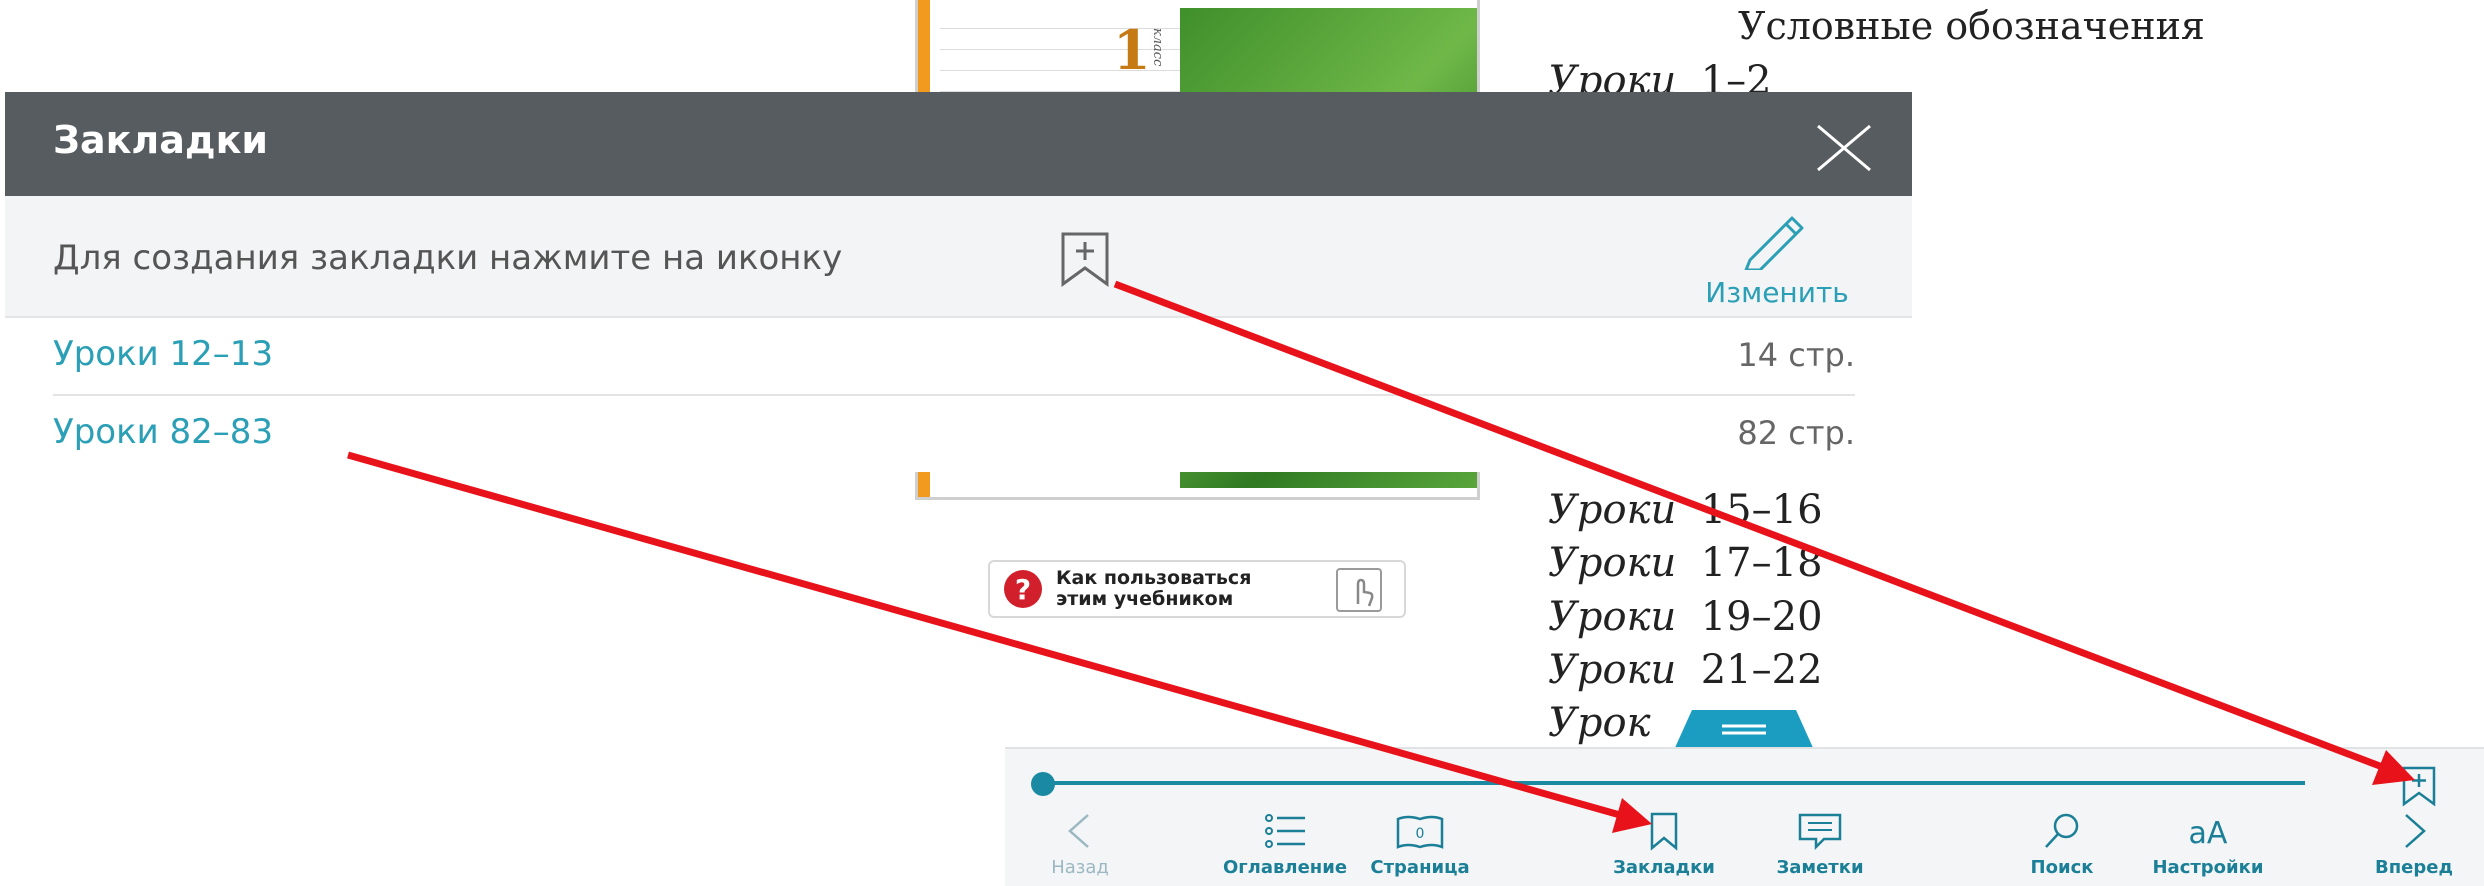  I want to click on forward-button: Вперед, so click(2406, 848).